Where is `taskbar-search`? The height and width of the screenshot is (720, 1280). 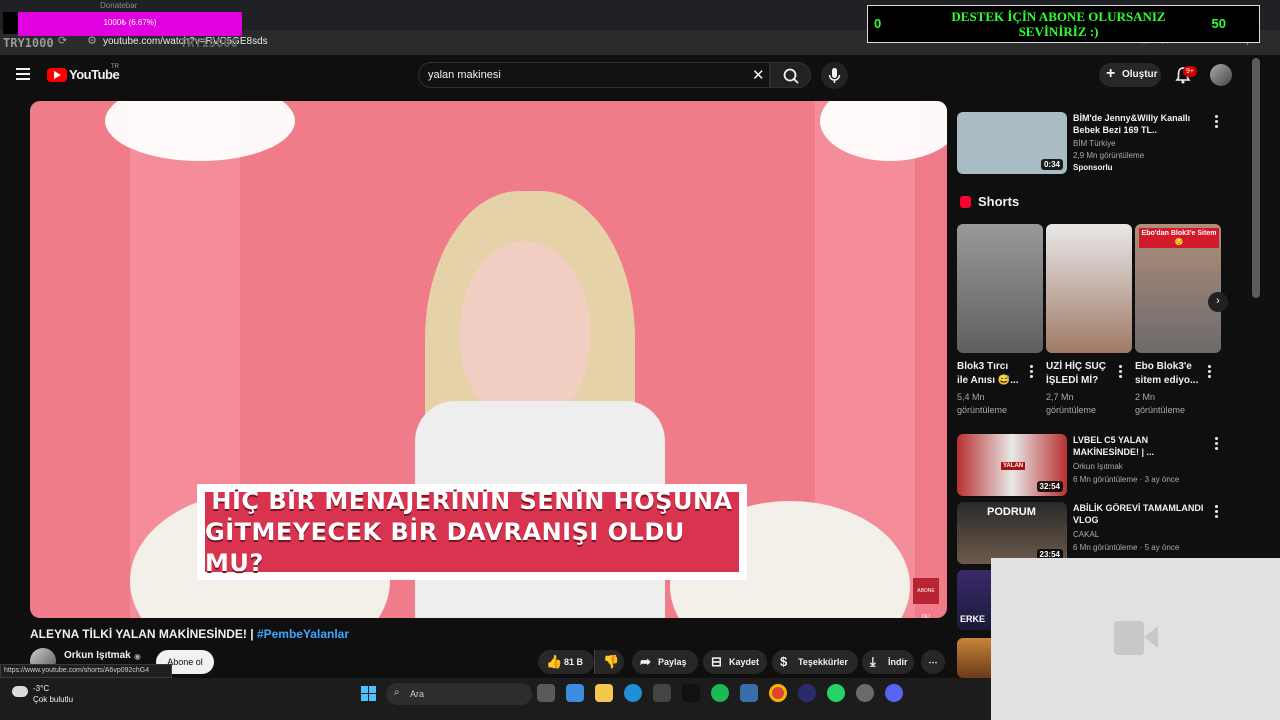 taskbar-search is located at coordinates (459, 694).